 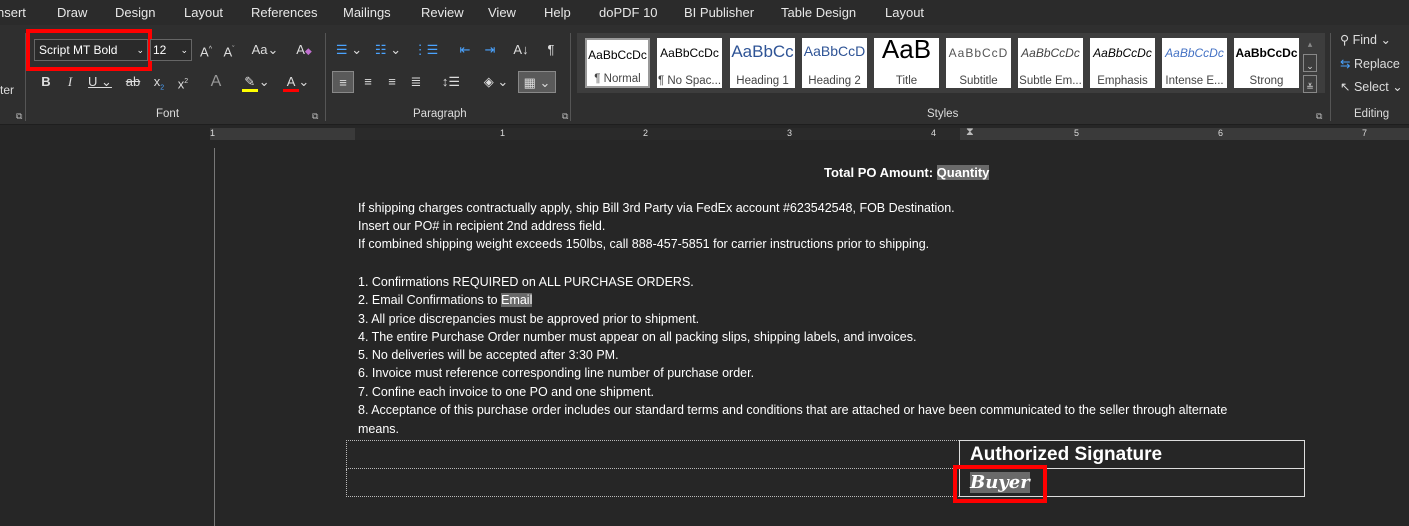 I want to click on total-po-amount: Total PO Amount: Quantity, so click(x=907, y=172).